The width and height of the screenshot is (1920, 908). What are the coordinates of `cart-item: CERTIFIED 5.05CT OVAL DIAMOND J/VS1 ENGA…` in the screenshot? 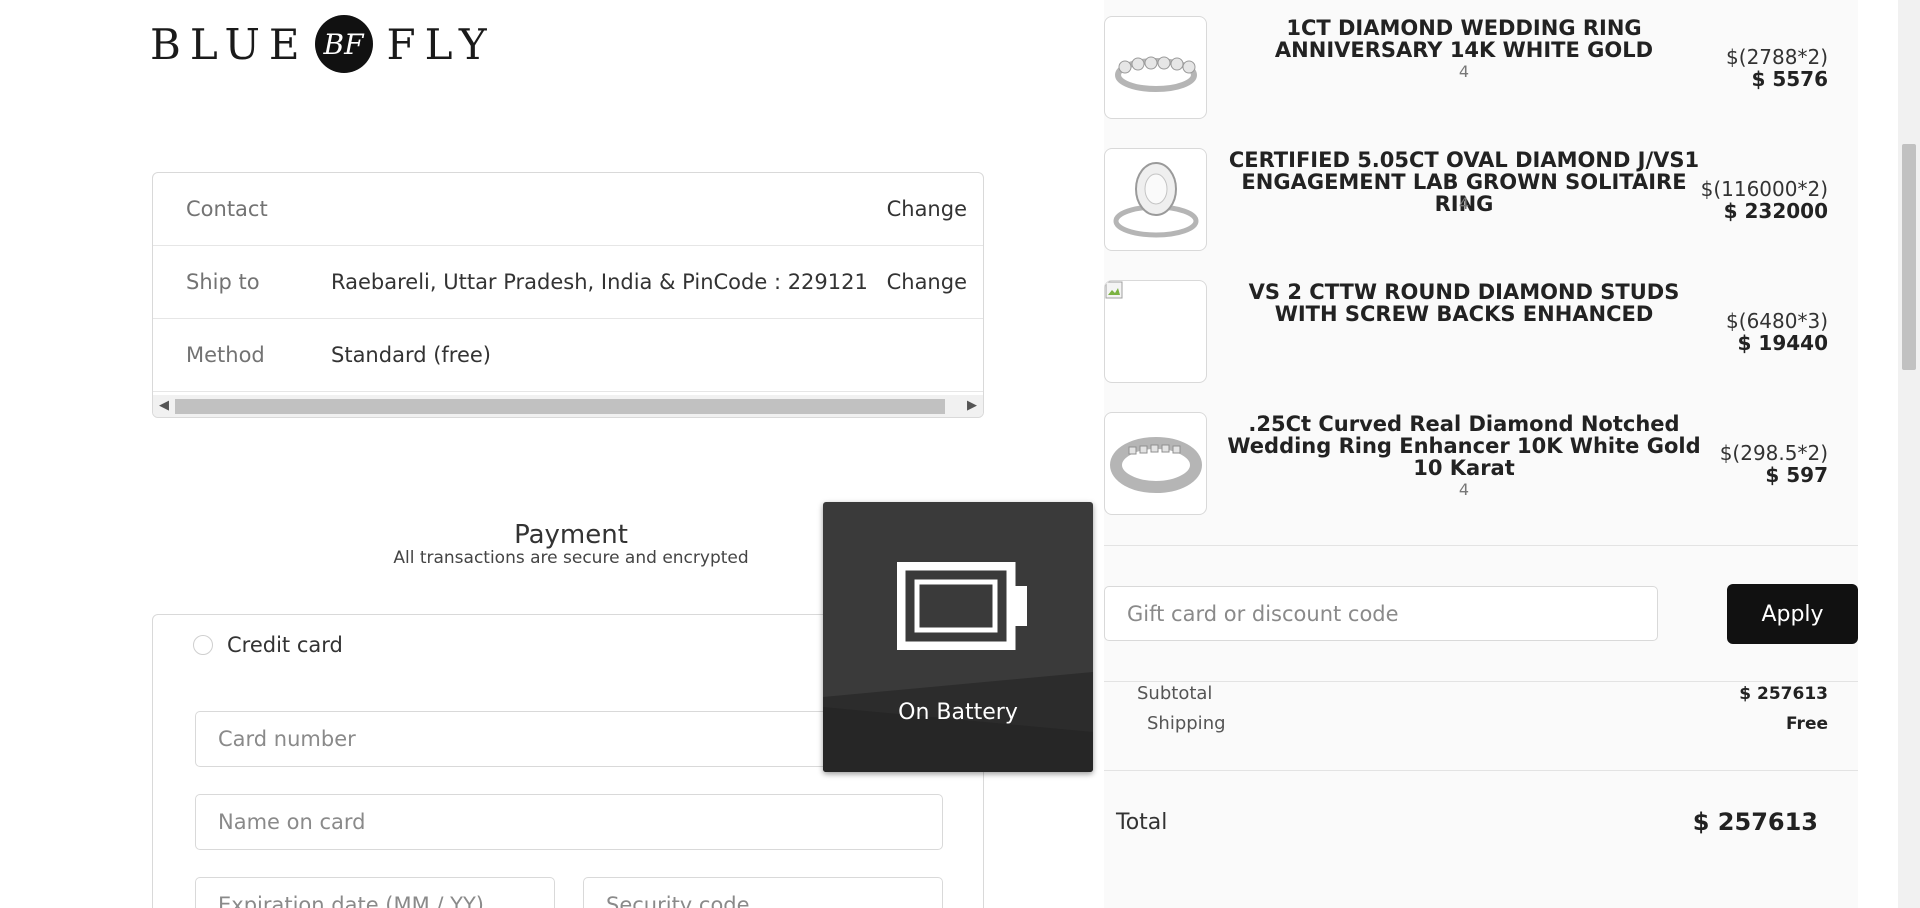 It's located at (1481, 198).